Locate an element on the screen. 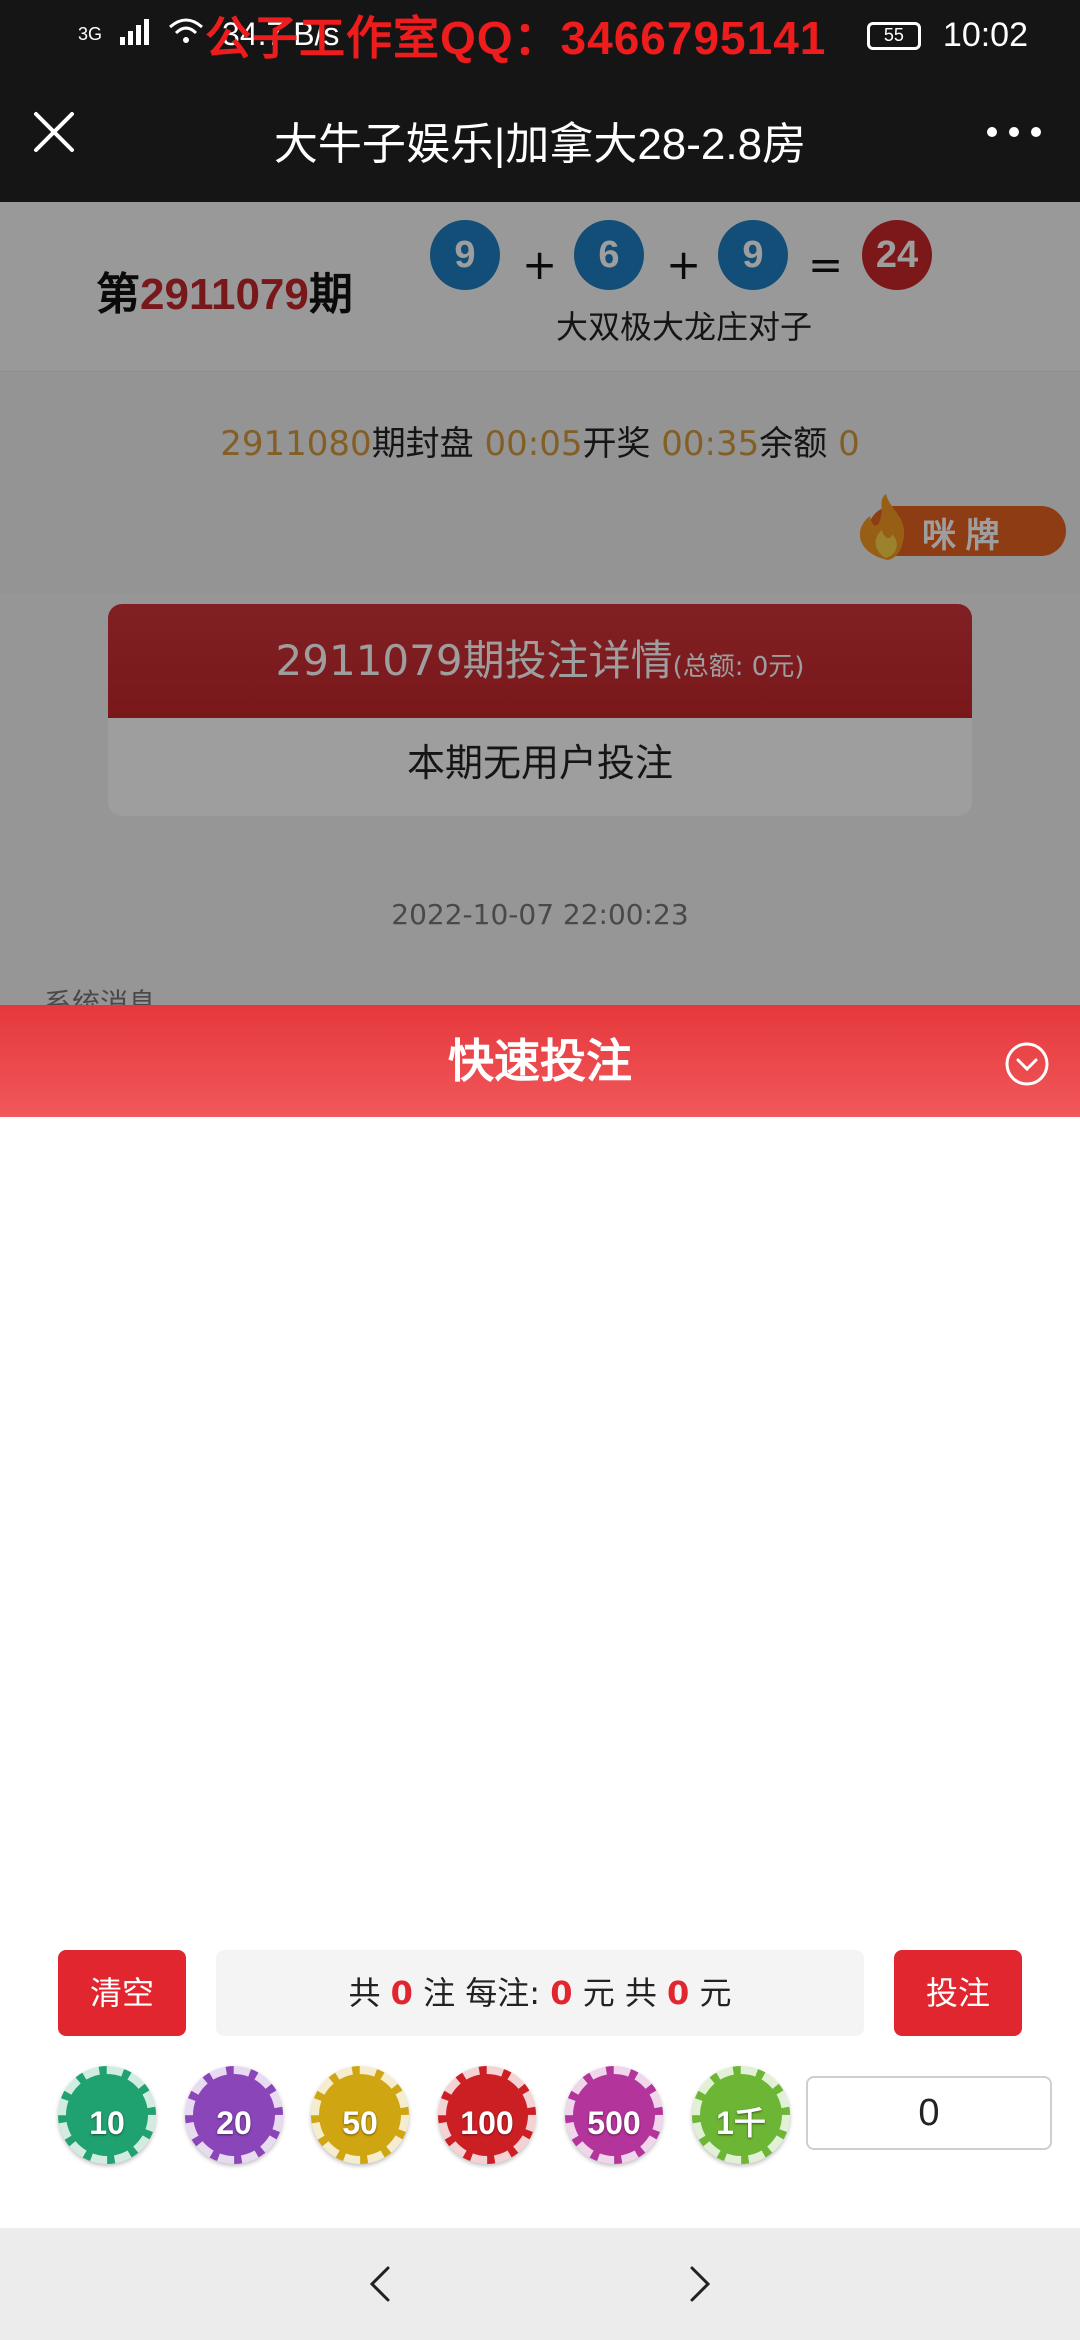 This screenshot has width=1080, height=2340. summary-text: 共 is located at coordinates (364, 1993).